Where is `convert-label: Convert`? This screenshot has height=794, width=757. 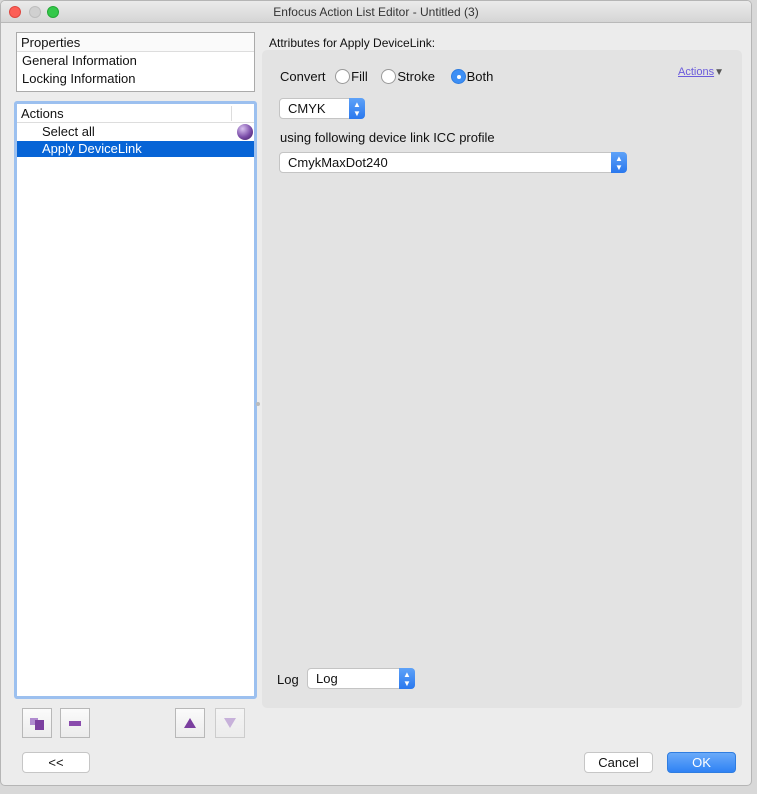 convert-label: Convert is located at coordinates (303, 76).